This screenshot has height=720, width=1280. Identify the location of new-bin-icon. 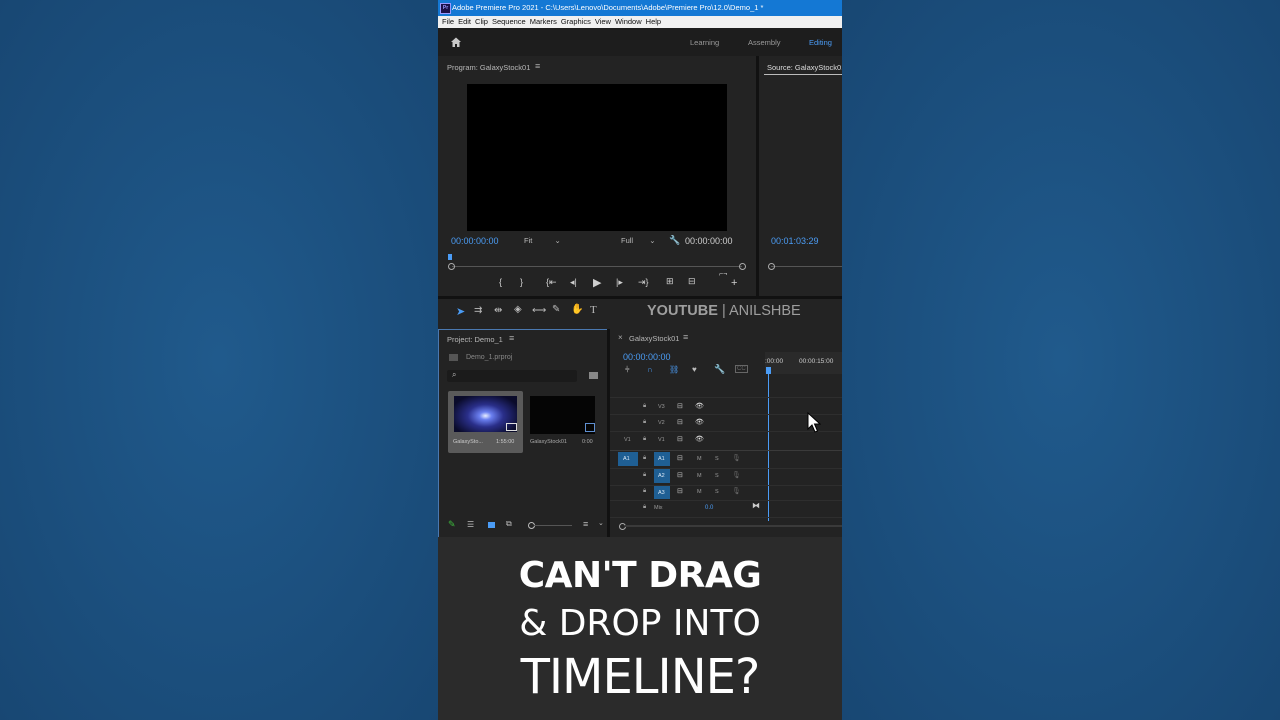
(593, 375).